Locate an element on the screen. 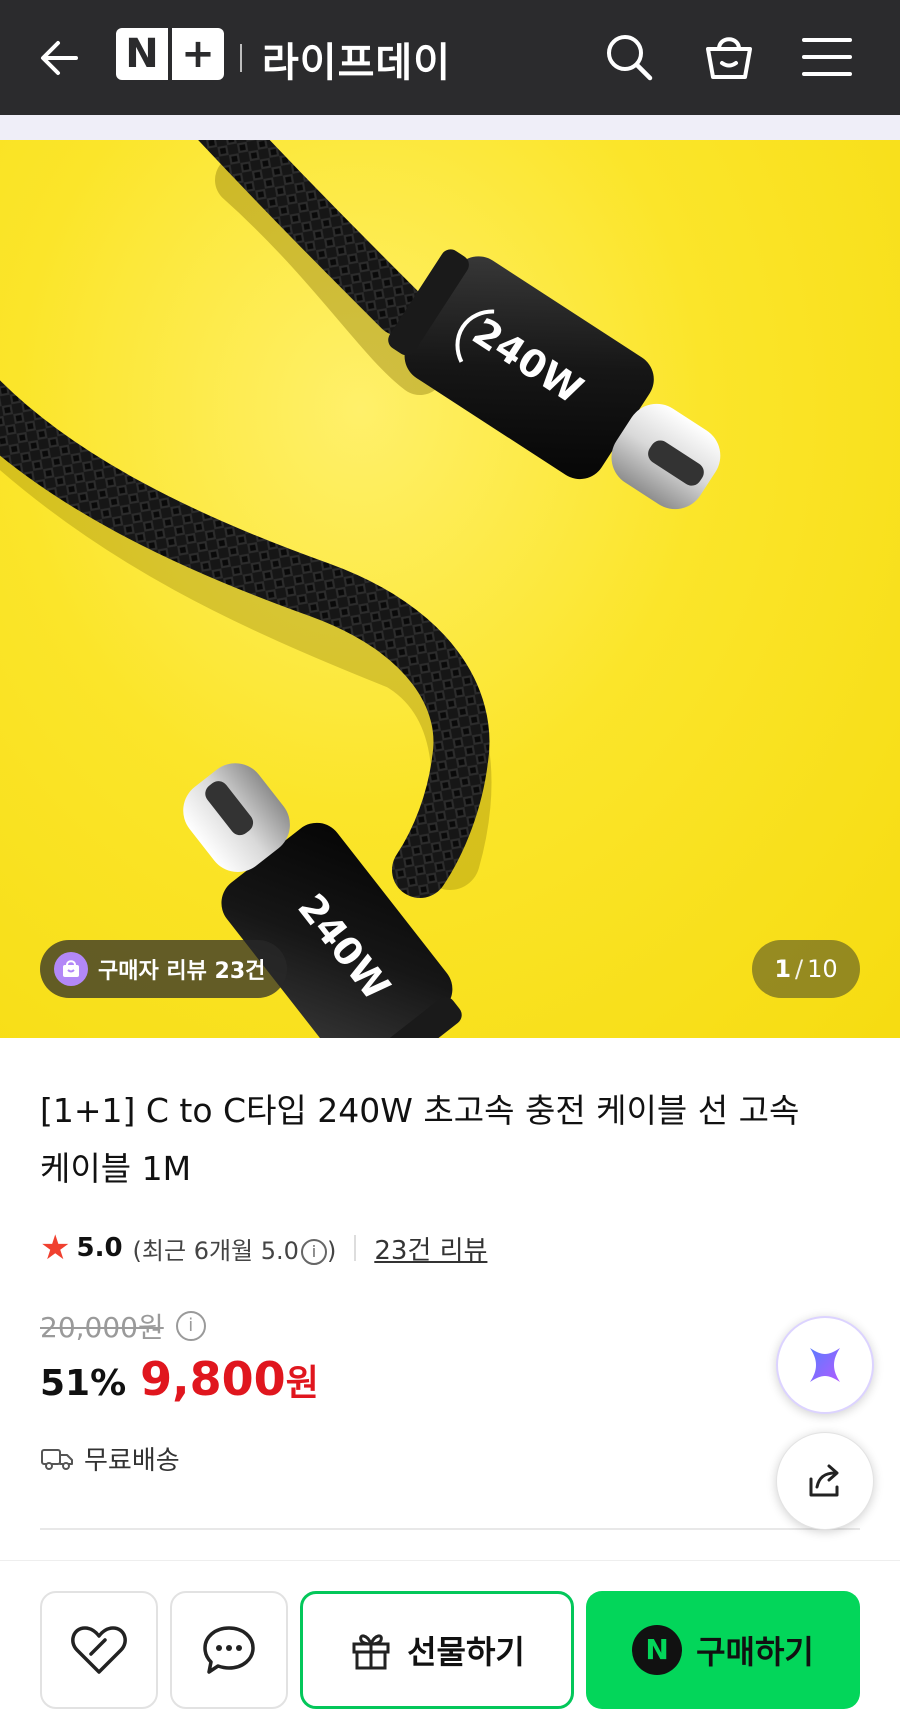 This screenshot has height=1721, width=900. discount-rate: 51% is located at coordinates (83, 1383).